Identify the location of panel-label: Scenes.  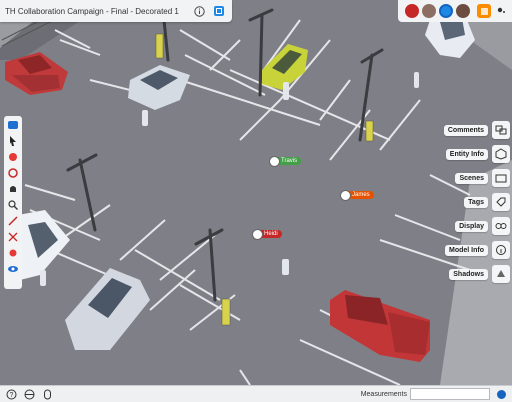
(471, 178).